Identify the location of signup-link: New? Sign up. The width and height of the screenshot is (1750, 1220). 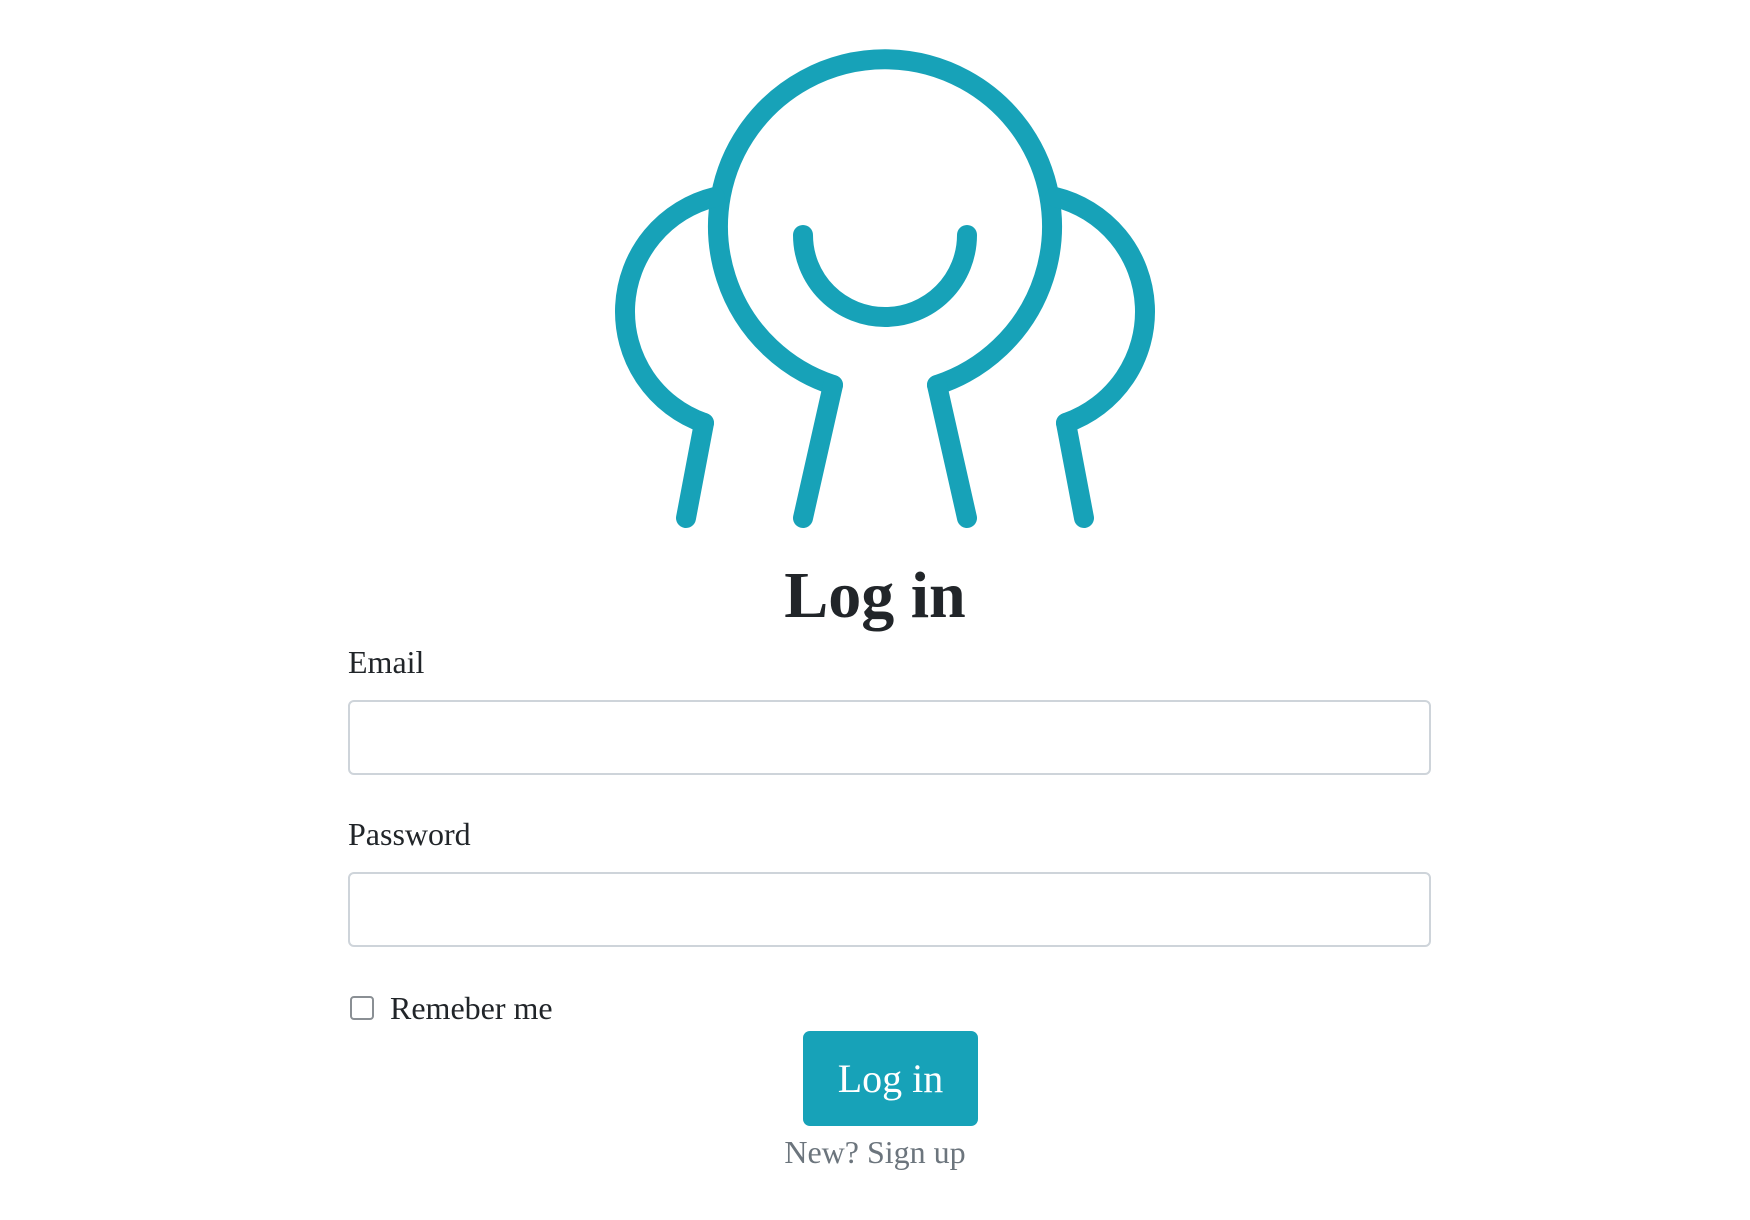
(875, 1152).